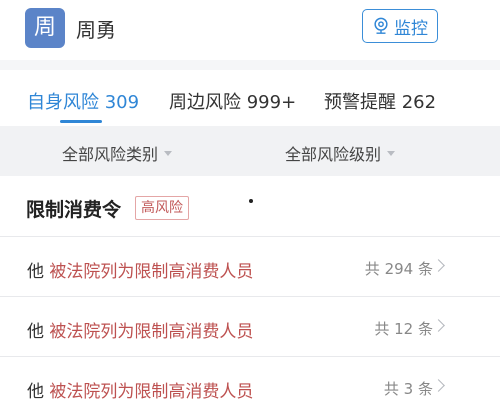 This screenshot has width=500, height=410. I want to click on list-item-count: 共 3 条, so click(408, 388).